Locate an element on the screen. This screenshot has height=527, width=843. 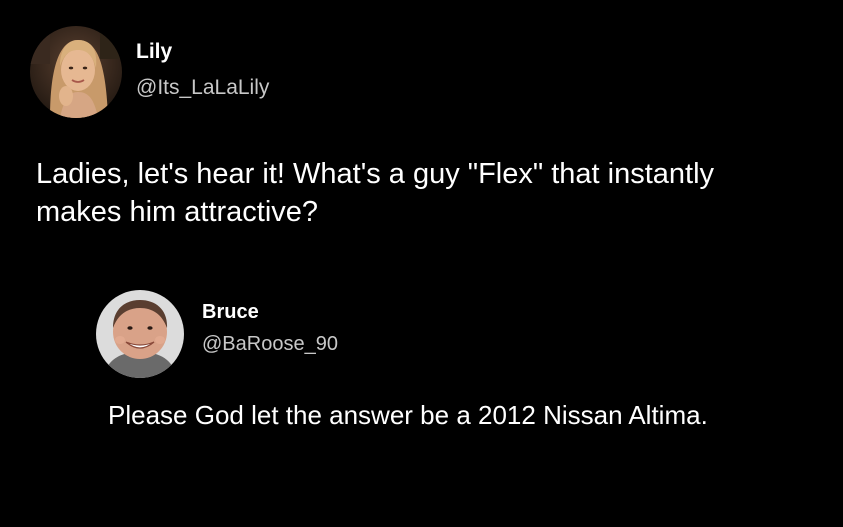
user-handle: @Its_LaLaLily is located at coordinates (202, 88).